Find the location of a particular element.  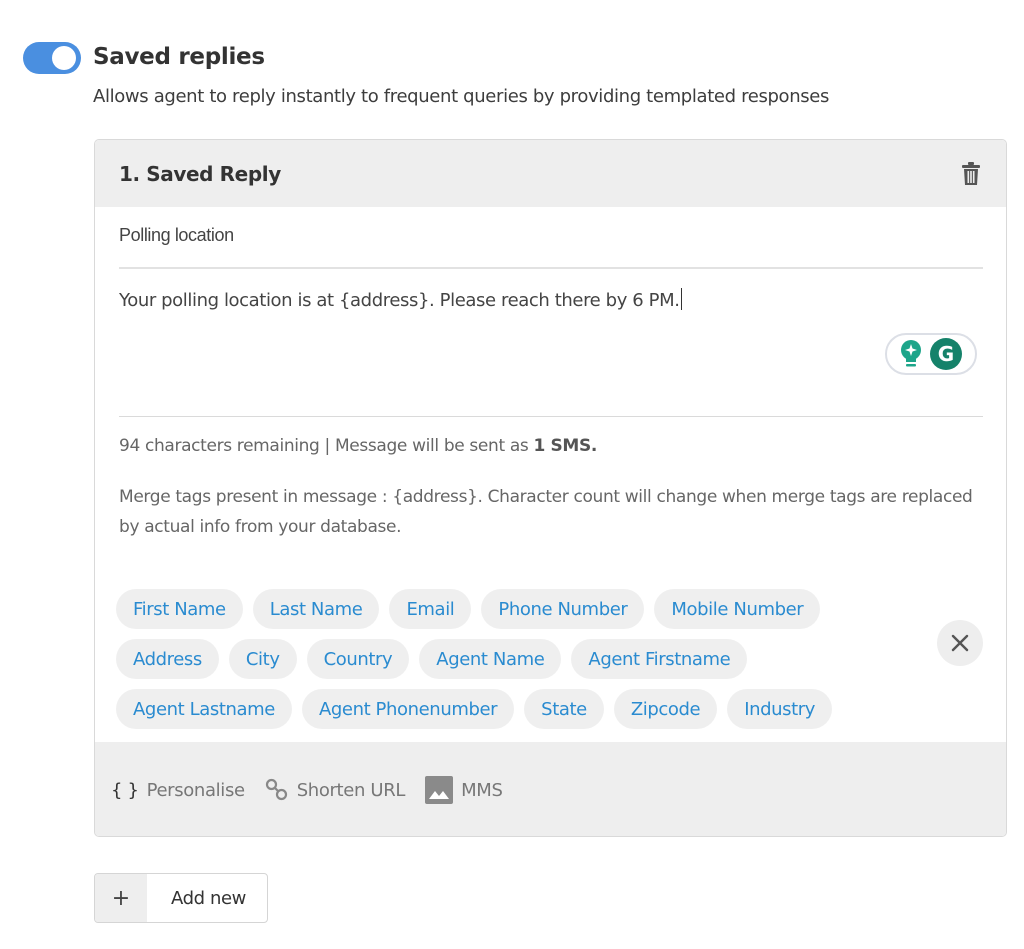

merge-tag: Last Name is located at coordinates (316, 609).